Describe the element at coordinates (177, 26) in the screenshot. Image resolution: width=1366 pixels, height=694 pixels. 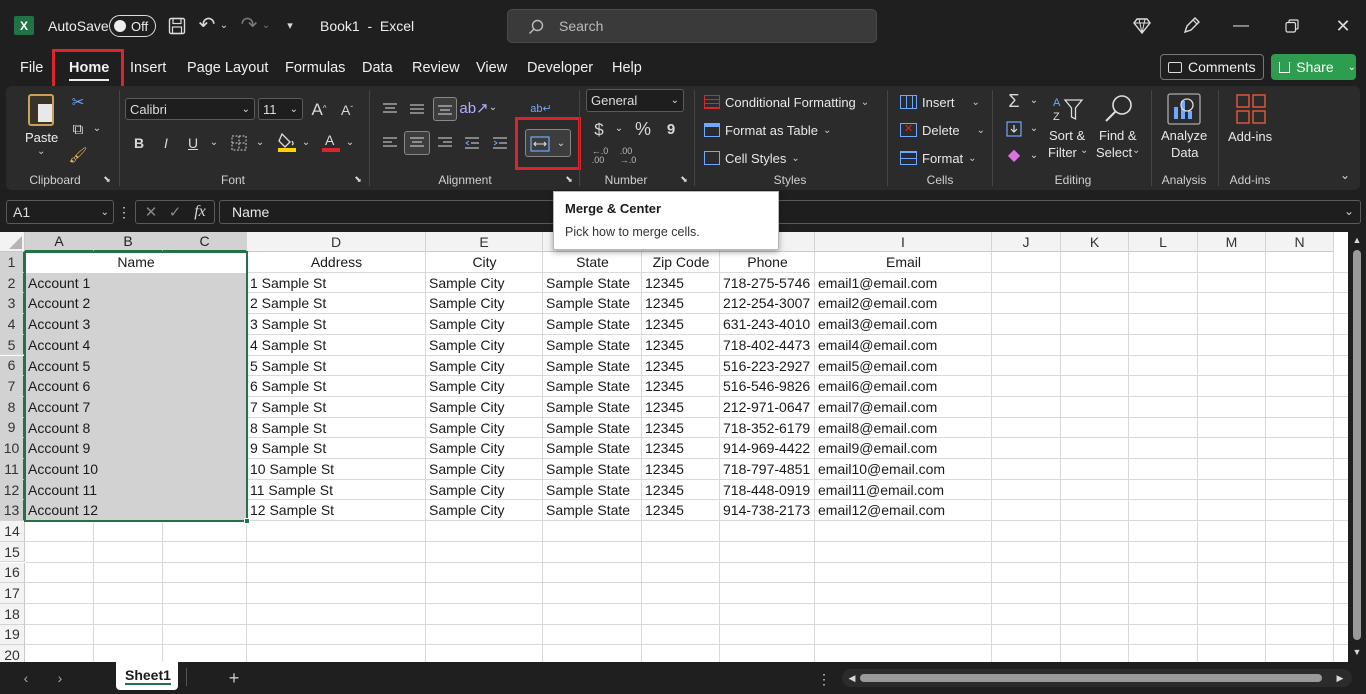
I see `save-icon` at that location.